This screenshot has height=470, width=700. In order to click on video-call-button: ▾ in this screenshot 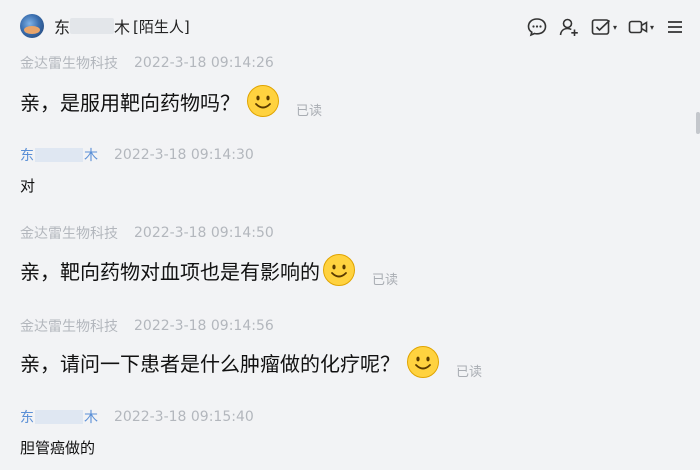, I will do `click(640, 27)`.